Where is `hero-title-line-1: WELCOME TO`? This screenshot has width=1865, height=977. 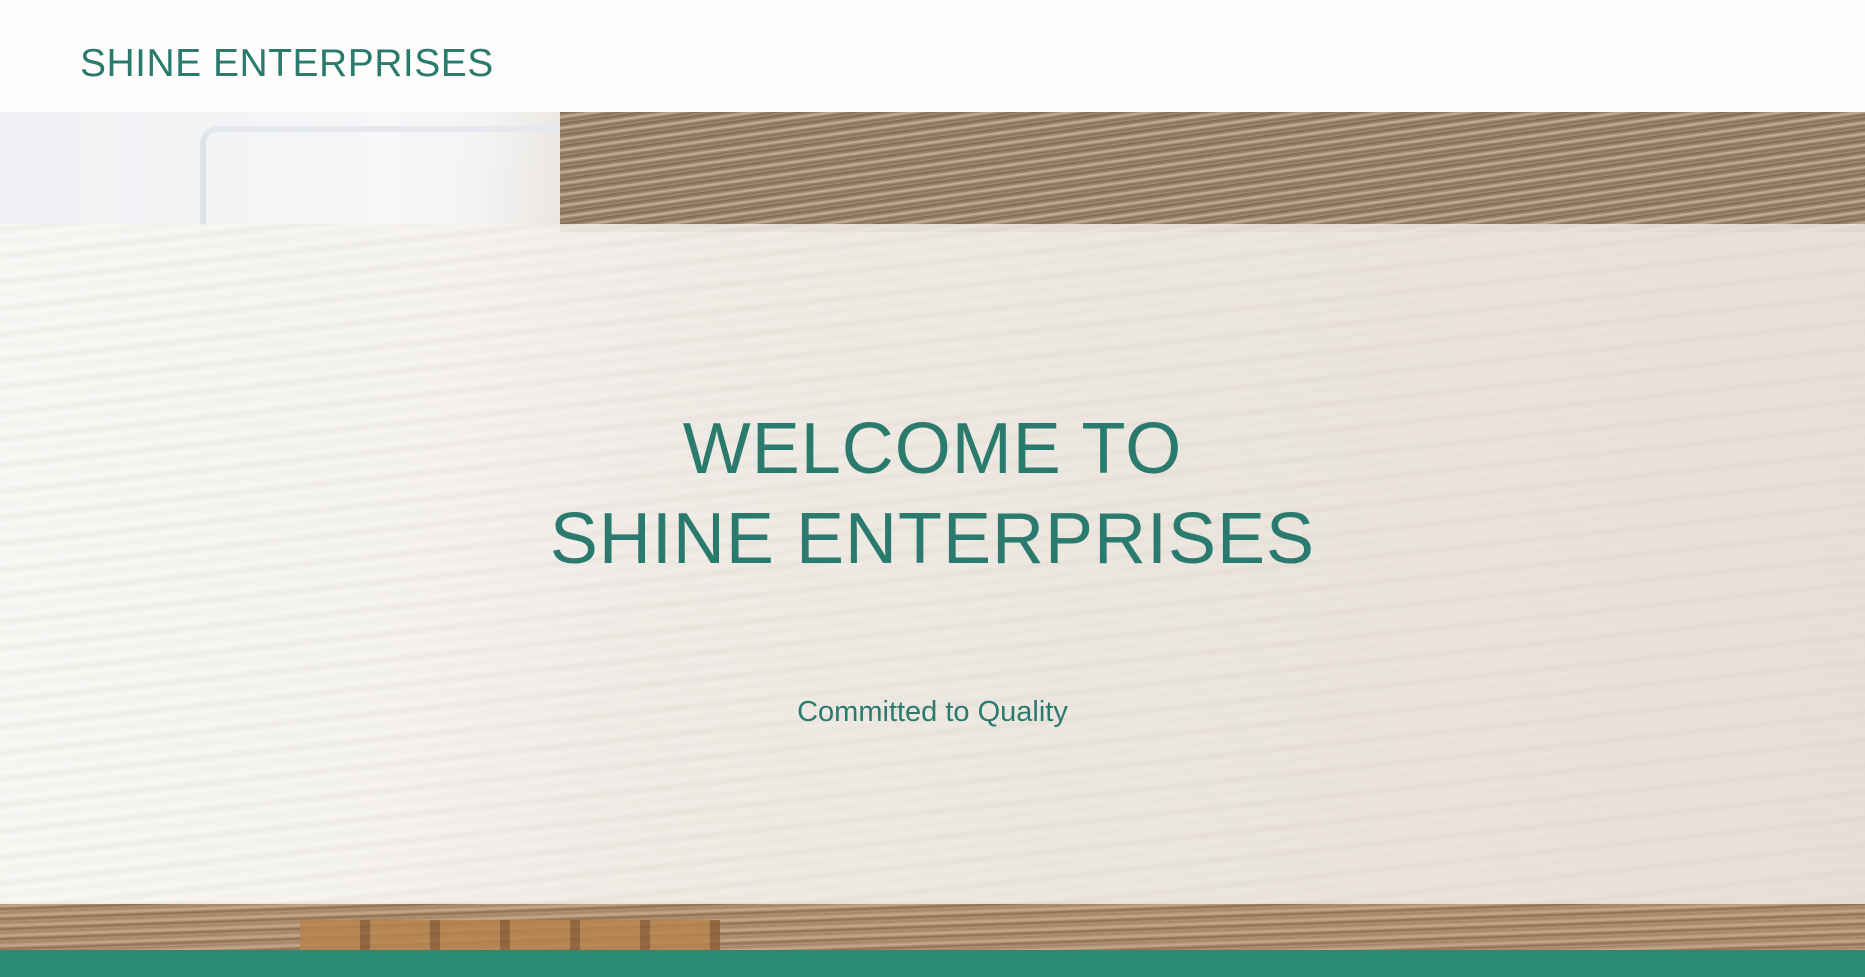 hero-title-line-1: WELCOME TO is located at coordinates (932, 449).